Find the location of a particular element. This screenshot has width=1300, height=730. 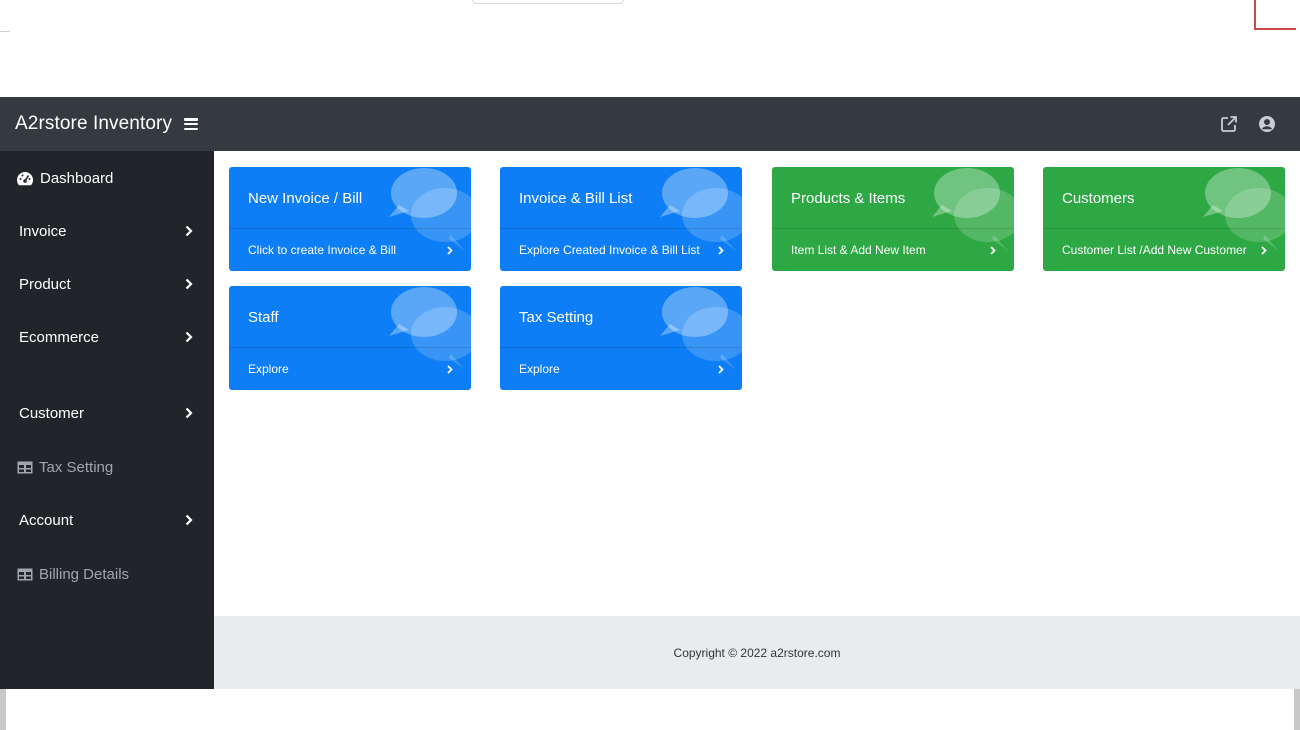

sidebar-item-label: Dashboard is located at coordinates (77, 178).